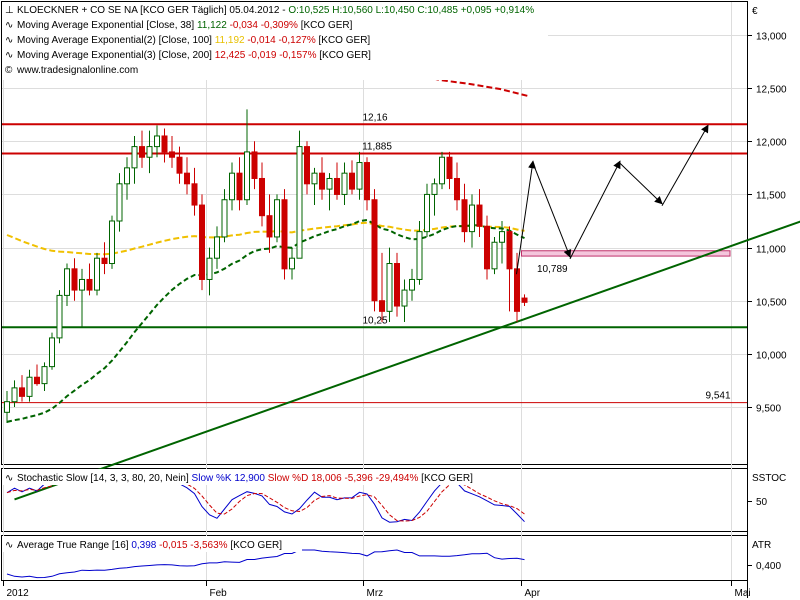  What do you see at coordinates (229, 478) in the screenshot?
I see `stochastic-k: Slow %K 12,900` at bounding box center [229, 478].